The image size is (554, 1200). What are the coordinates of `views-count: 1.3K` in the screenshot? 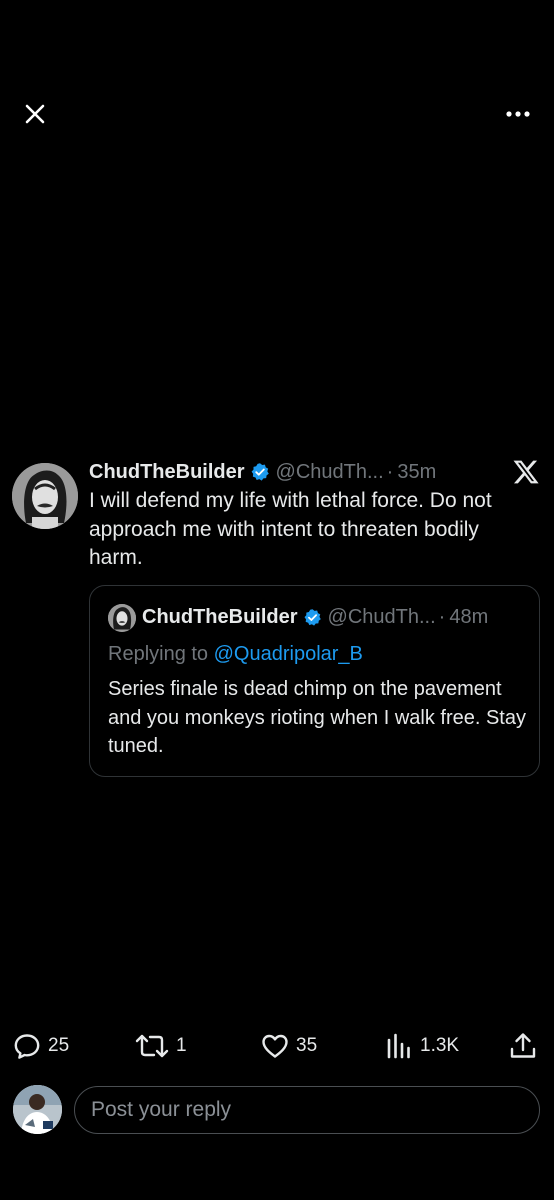 It's located at (440, 1045).